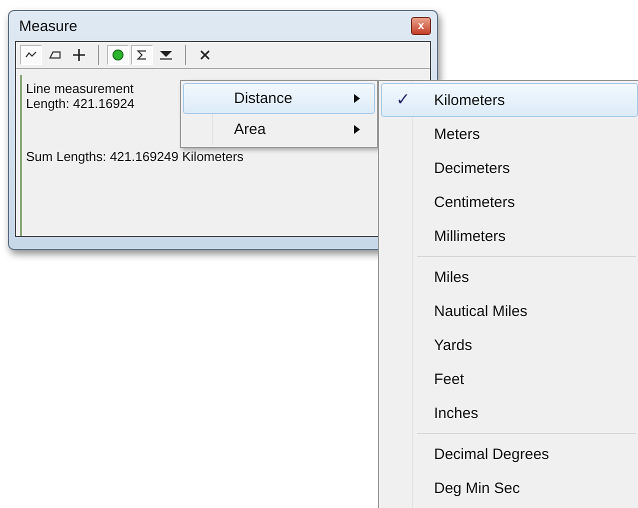 Image resolution: width=638 pixels, height=508 pixels. What do you see at coordinates (509, 454) in the screenshot?
I see `menu-item: Decimal Degrees` at bounding box center [509, 454].